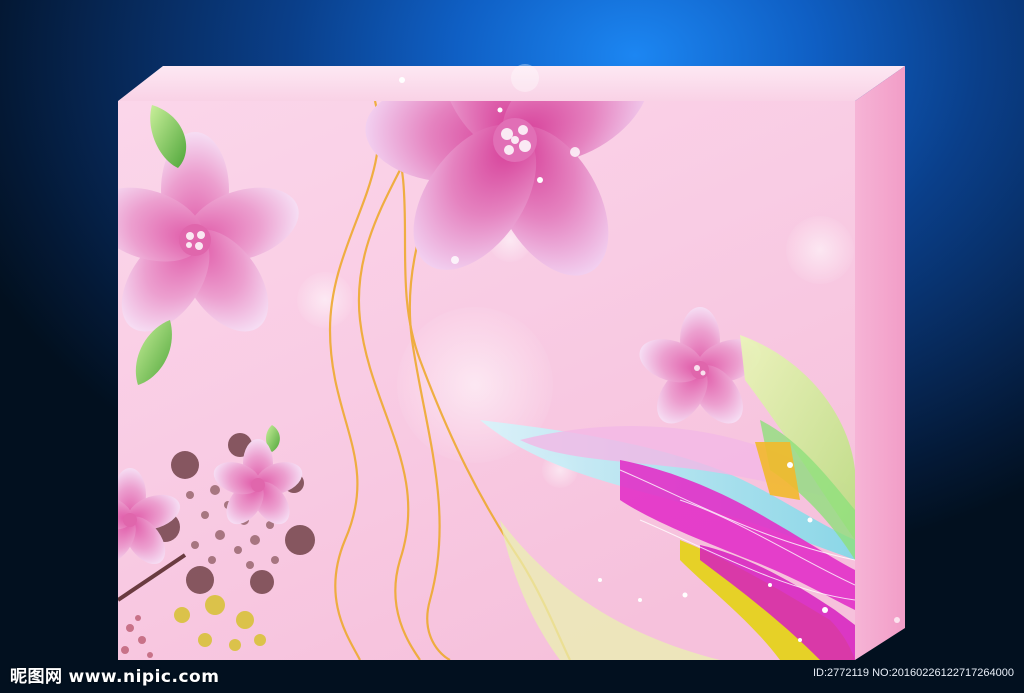 This screenshot has height=693, width=1024. I want to click on watermark: 昵图网 www.nipic.com, so click(114, 674).